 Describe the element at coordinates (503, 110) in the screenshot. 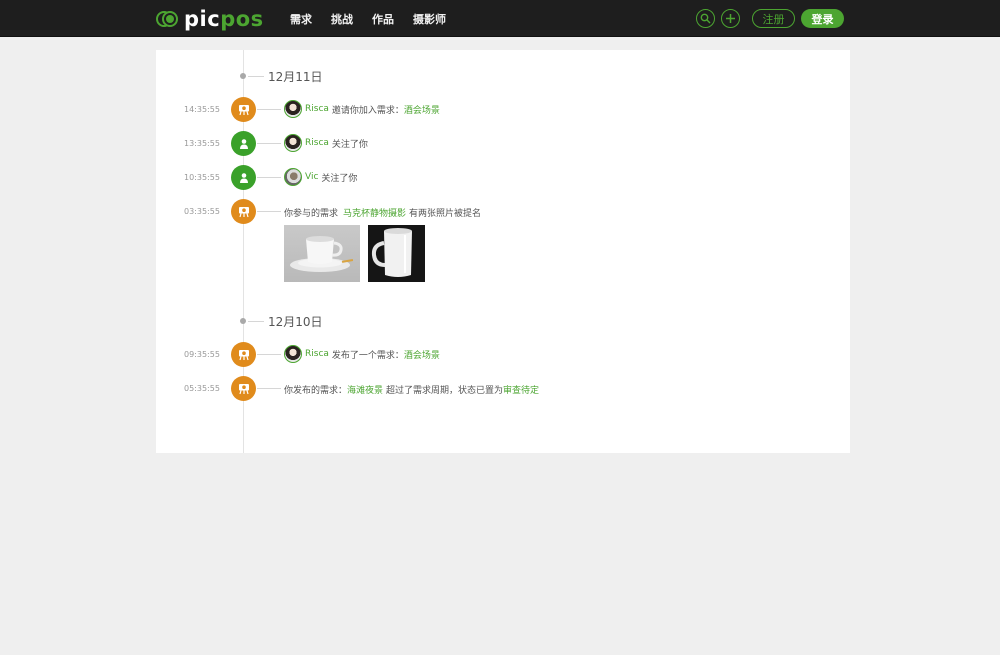

I see `timeline-event: 14:35:55 Risca 邀请你加入需求： 酒会场景` at that location.